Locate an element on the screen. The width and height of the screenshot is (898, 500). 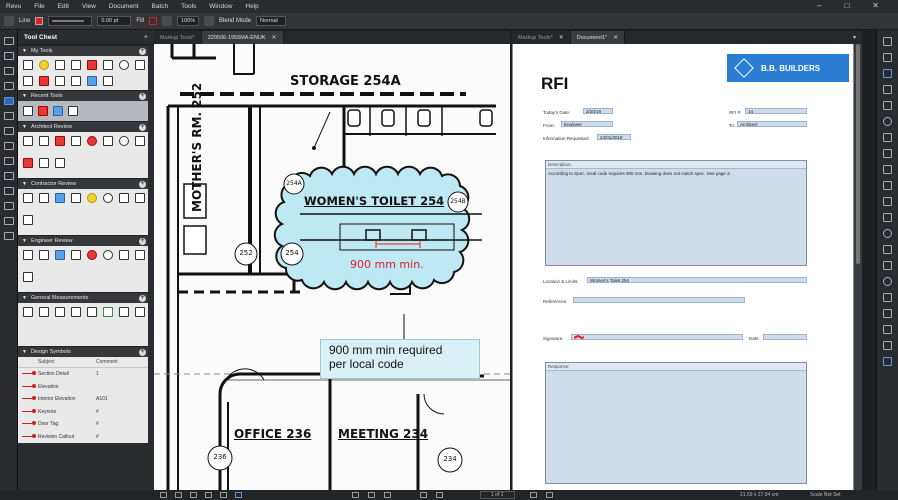
first-page-icon is located at coordinates (423, 495).